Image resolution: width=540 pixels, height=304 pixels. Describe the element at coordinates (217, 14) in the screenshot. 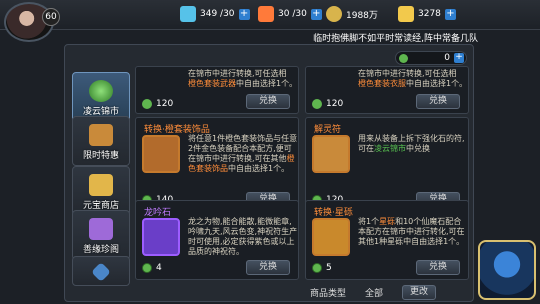

I see `stamina-value: 349 /30` at that location.